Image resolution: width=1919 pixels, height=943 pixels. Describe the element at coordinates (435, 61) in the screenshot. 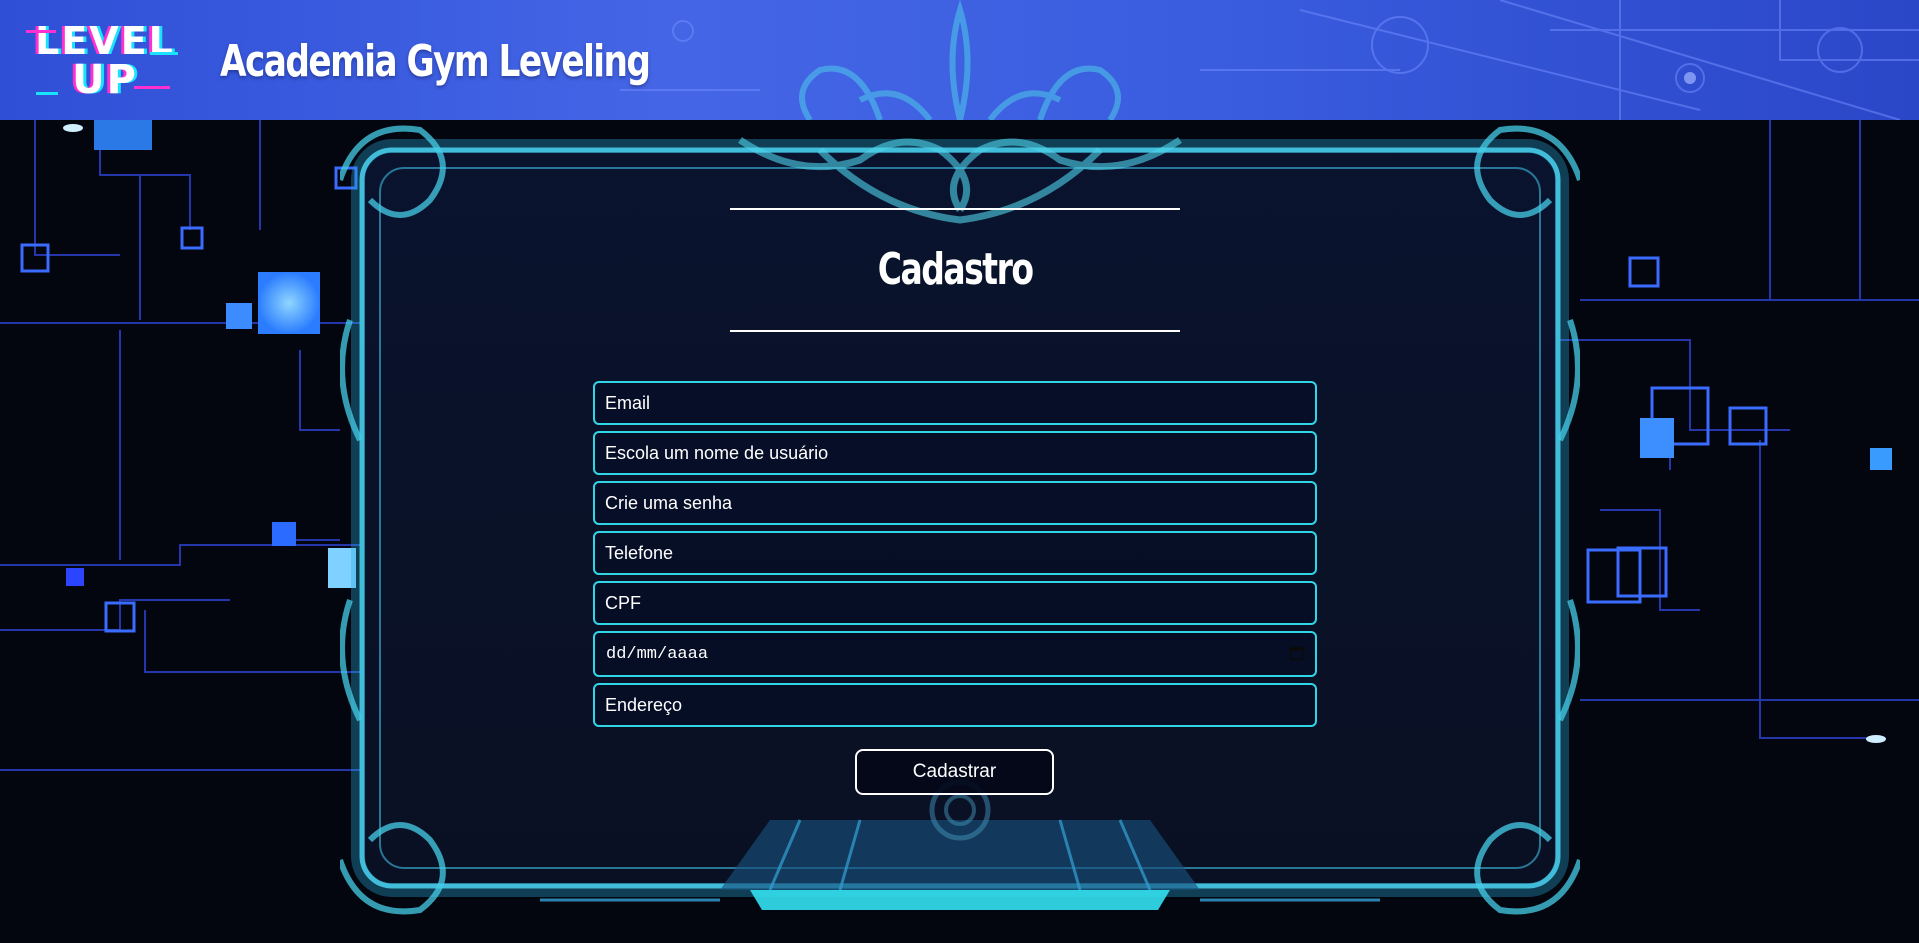

I see `site-title: Academia Gym Leveling` at that location.